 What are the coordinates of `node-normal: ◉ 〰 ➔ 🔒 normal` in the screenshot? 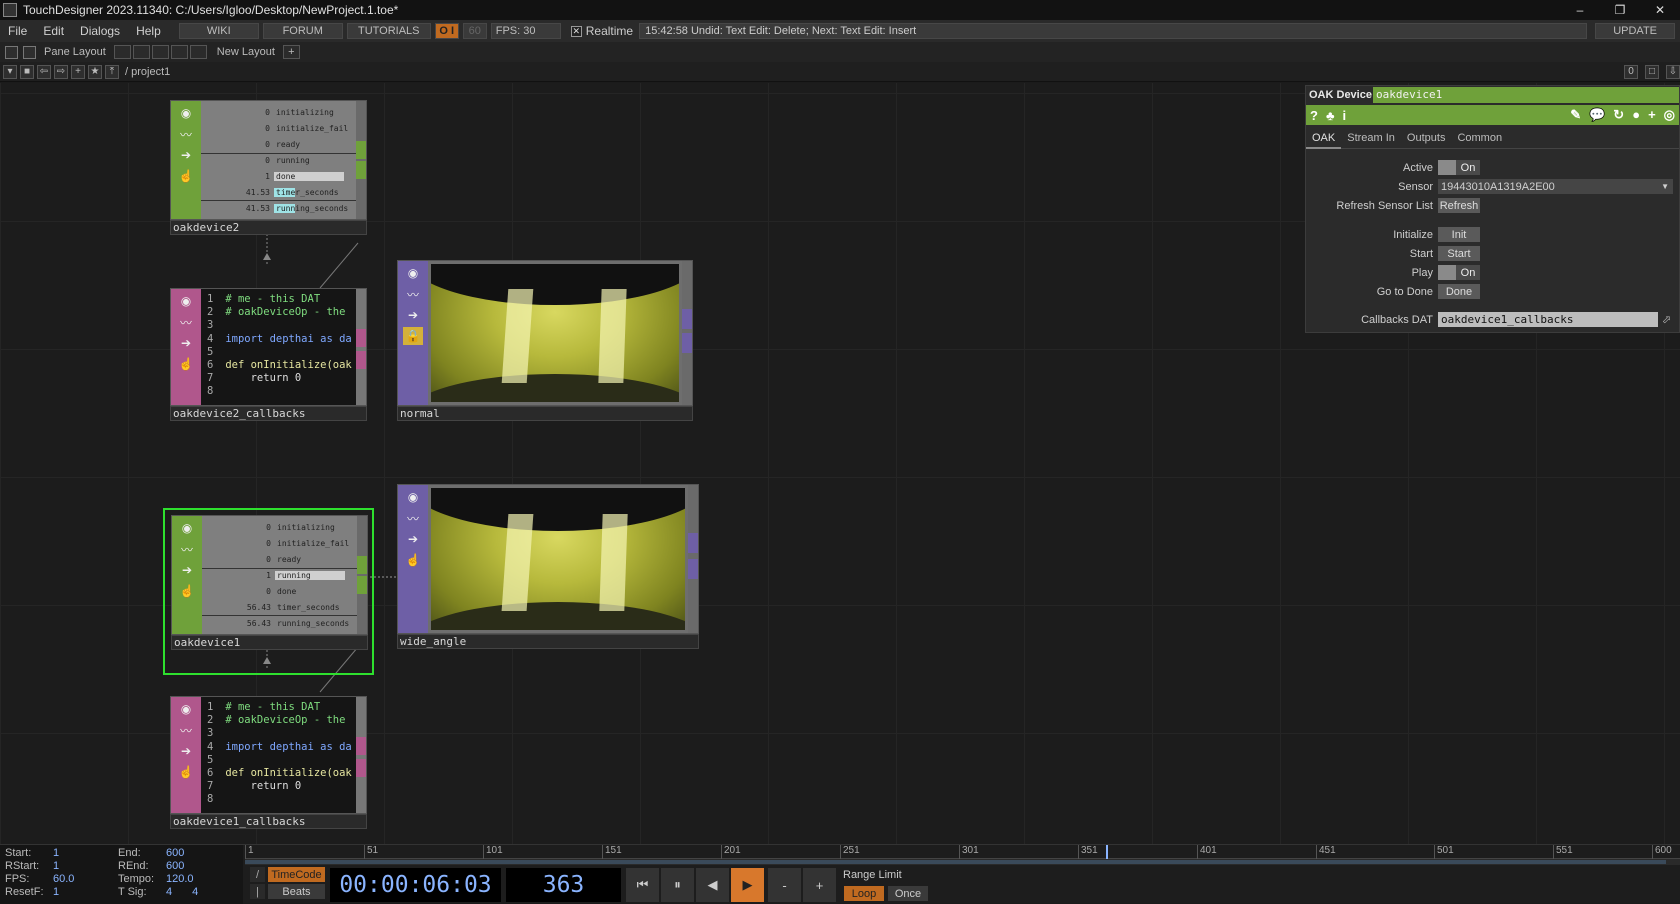 It's located at (545, 341).